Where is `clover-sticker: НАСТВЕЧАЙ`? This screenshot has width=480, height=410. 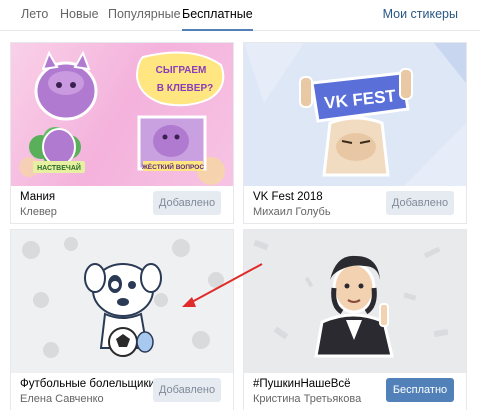
clover-sticker: НАСТВЕЧАЙ is located at coordinates (57, 150).